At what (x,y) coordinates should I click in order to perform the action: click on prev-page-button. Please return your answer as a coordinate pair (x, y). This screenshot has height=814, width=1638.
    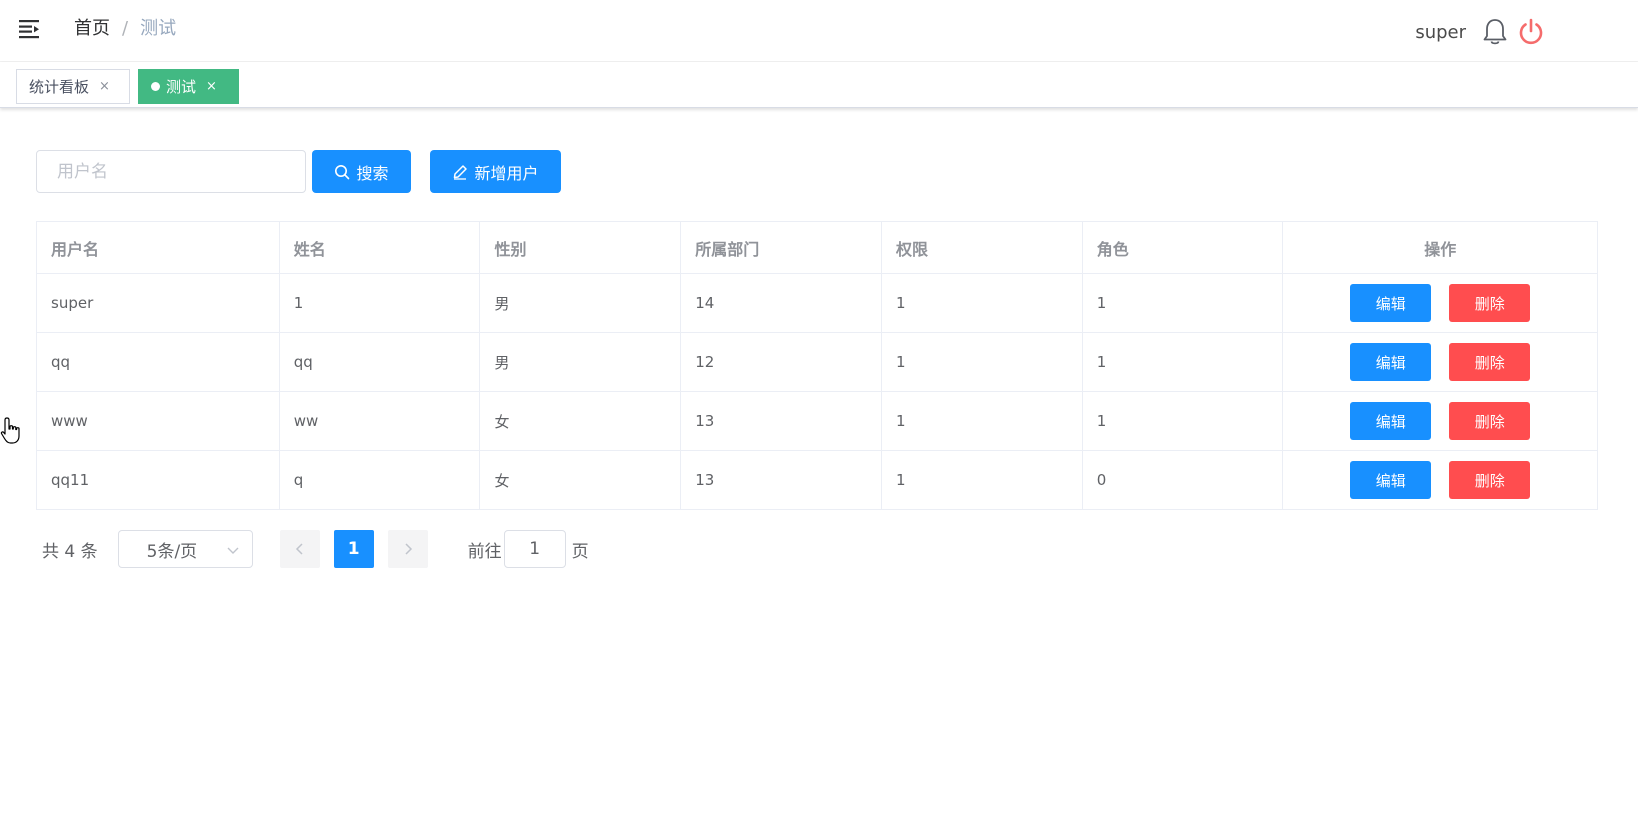
    Looking at the image, I should click on (299, 549).